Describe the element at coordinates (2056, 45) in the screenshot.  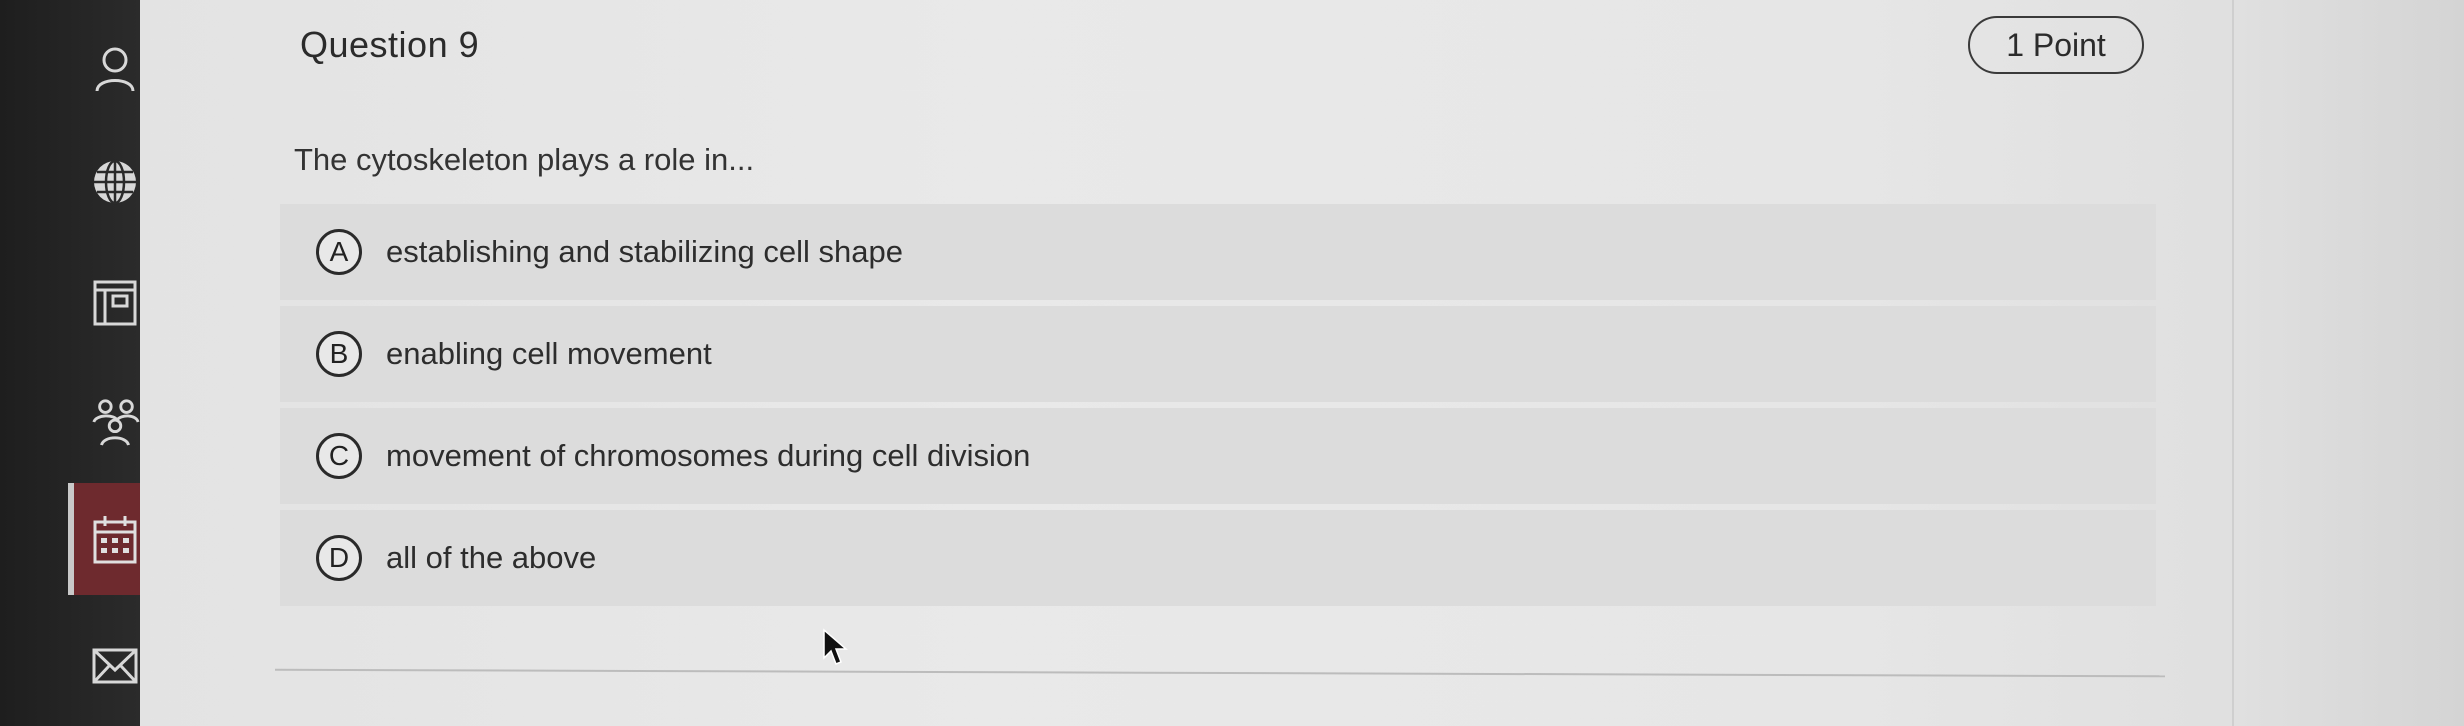
I see `points-badge: 1 Point` at that location.